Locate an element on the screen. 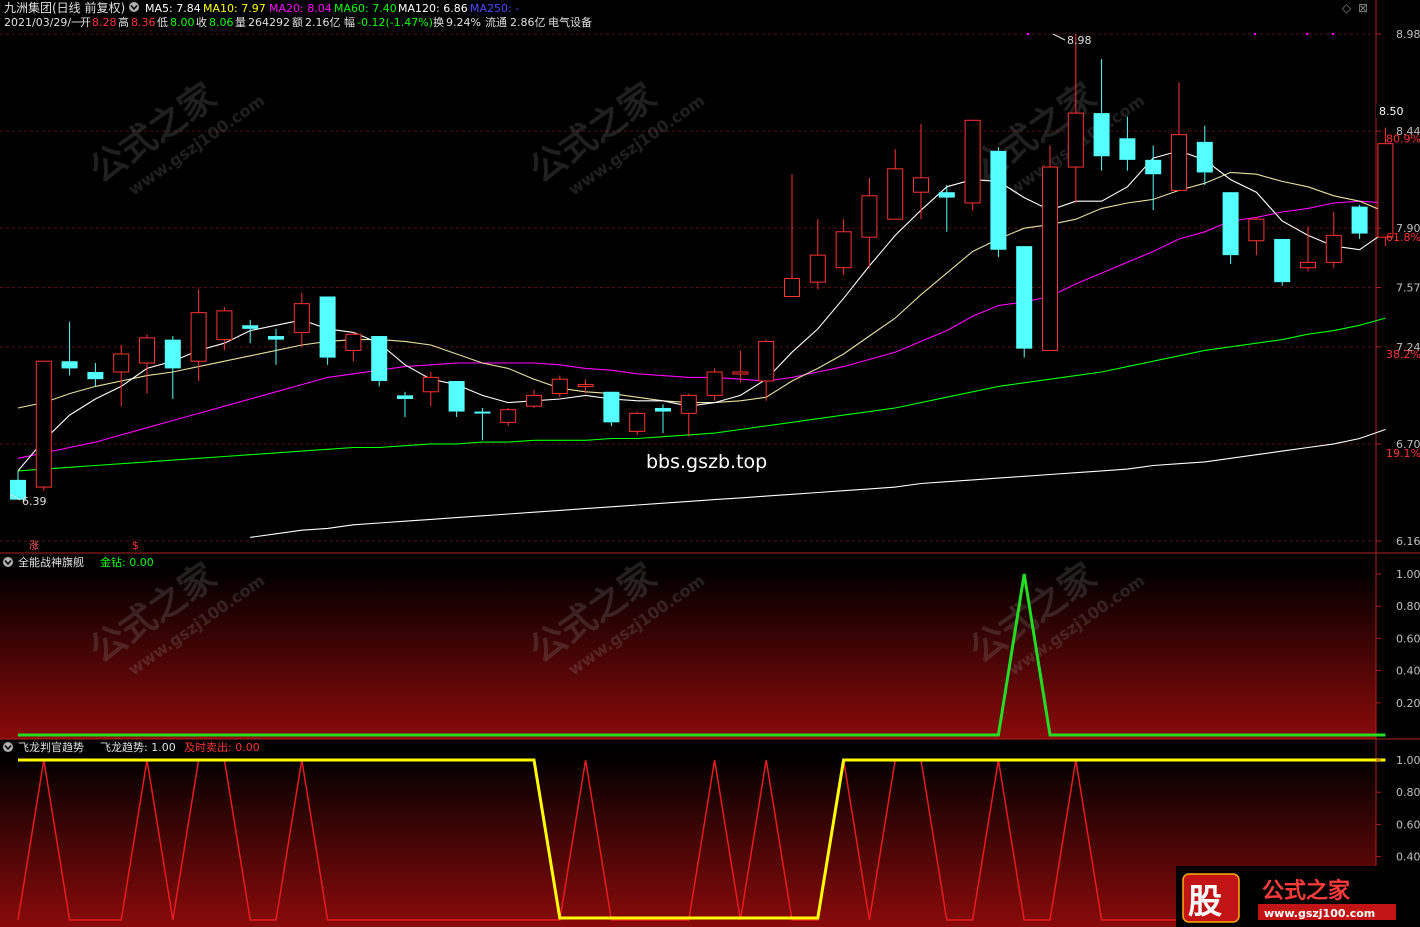  amount-label: 额 is located at coordinates (297, 22).